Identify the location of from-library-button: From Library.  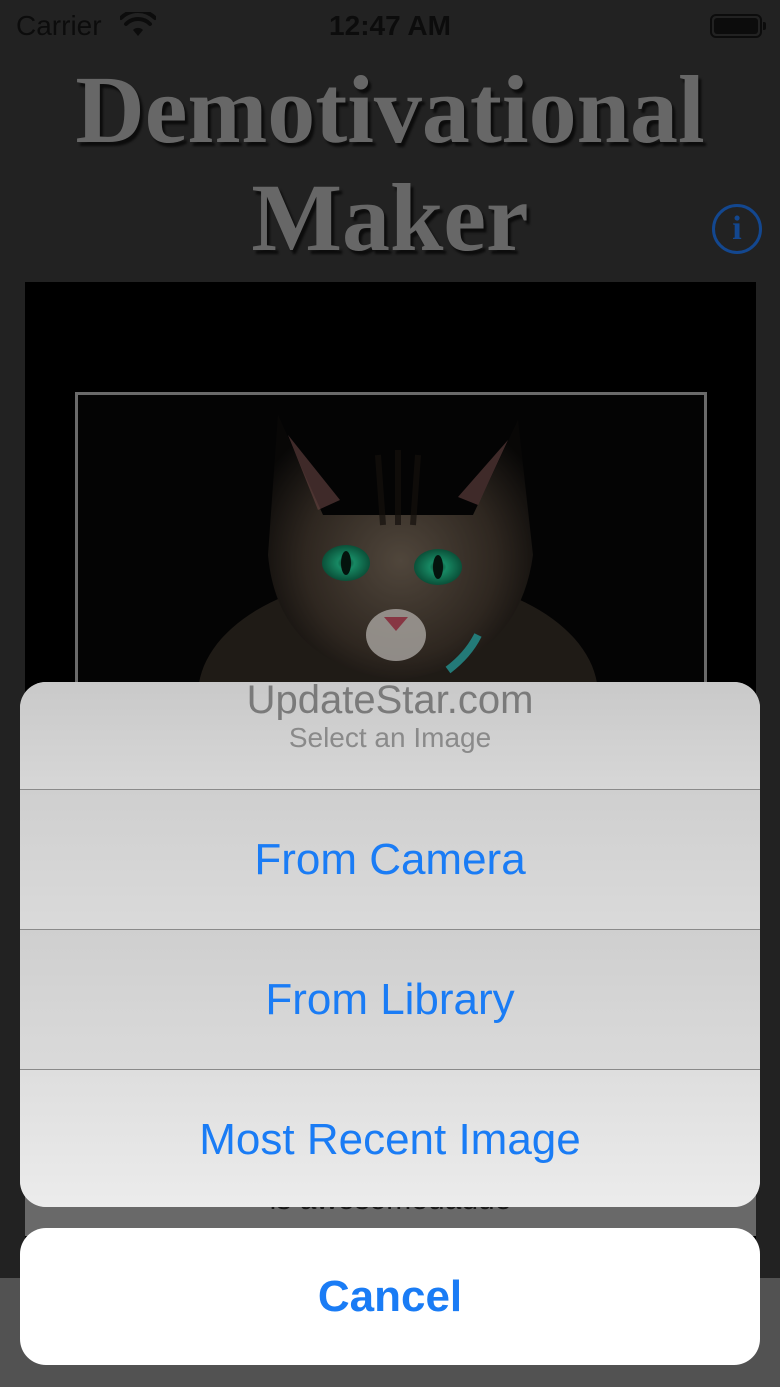
(390, 1000).